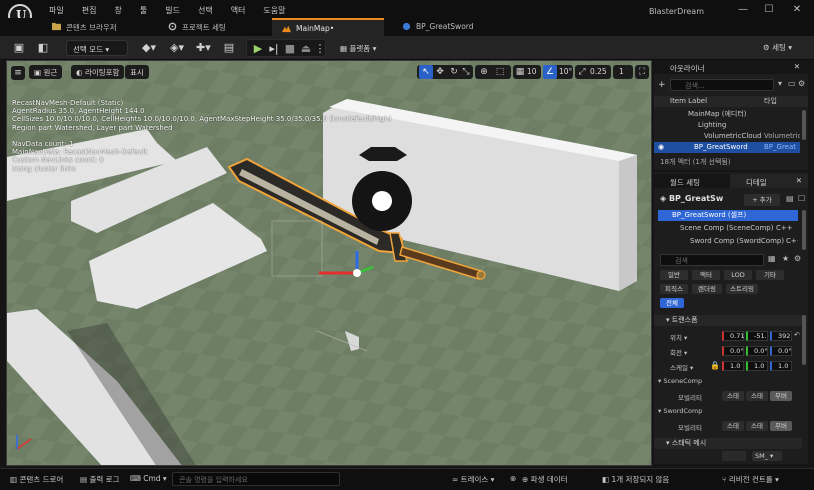  What do you see at coordinates (473, 479) in the screenshot?
I see `trace-button: ≈ 트레이스 ▾` at bounding box center [473, 479].